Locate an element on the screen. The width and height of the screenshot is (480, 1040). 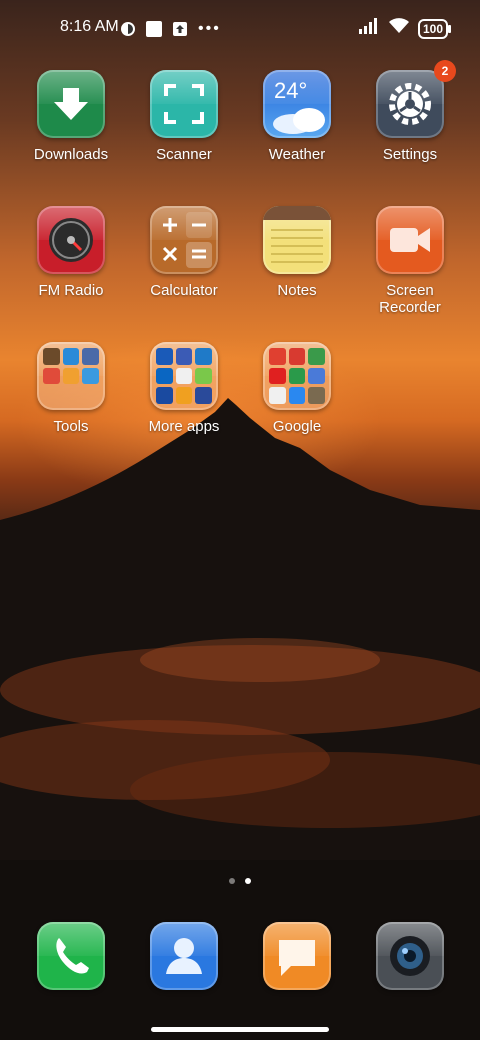
signal-icon is located at coordinates (369, 28).